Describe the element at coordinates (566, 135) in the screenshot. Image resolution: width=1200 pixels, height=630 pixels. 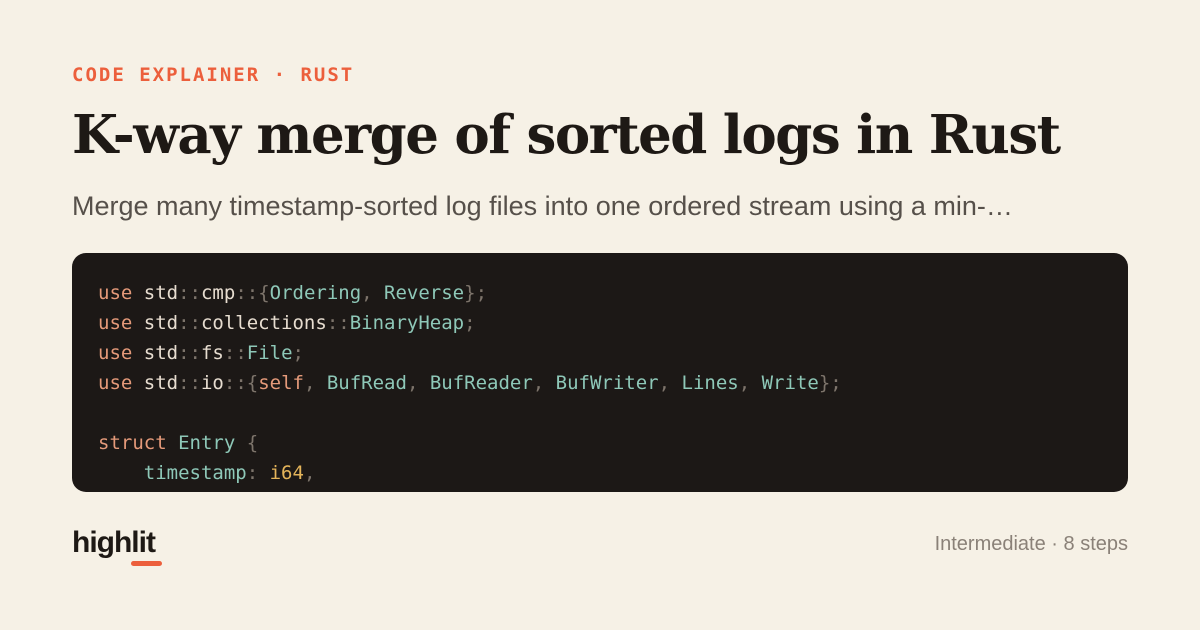
I see `page-title: K-way merge of sorted logs in Rust` at that location.